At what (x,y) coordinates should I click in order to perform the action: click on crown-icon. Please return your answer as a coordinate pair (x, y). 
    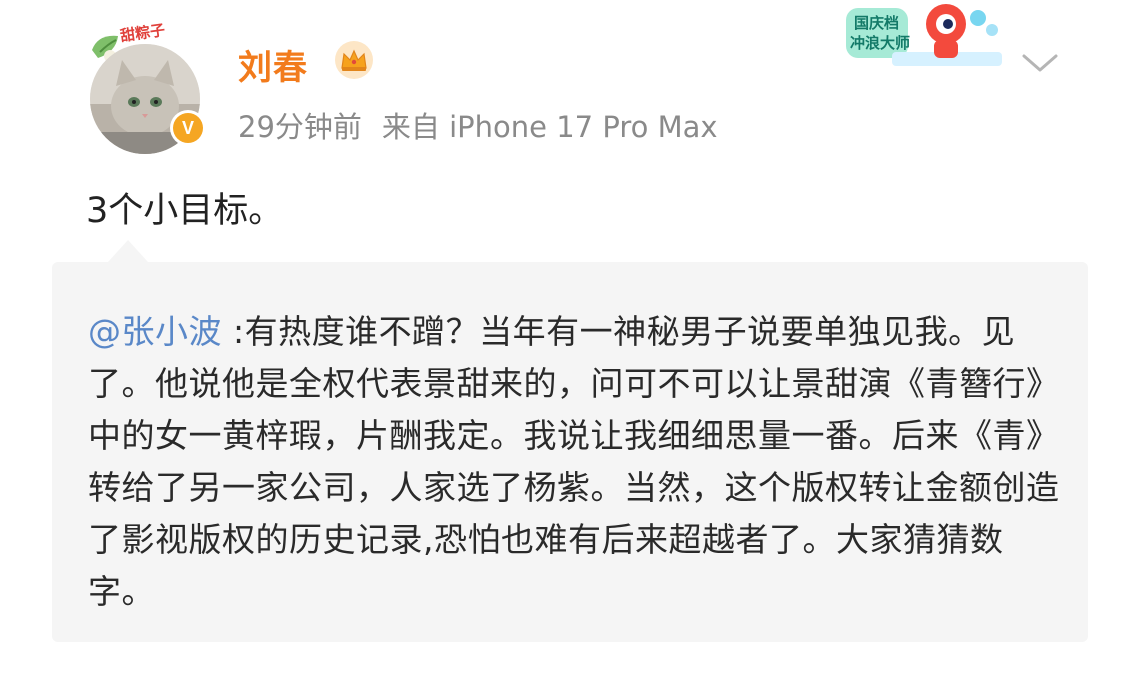
    Looking at the image, I should click on (354, 60).